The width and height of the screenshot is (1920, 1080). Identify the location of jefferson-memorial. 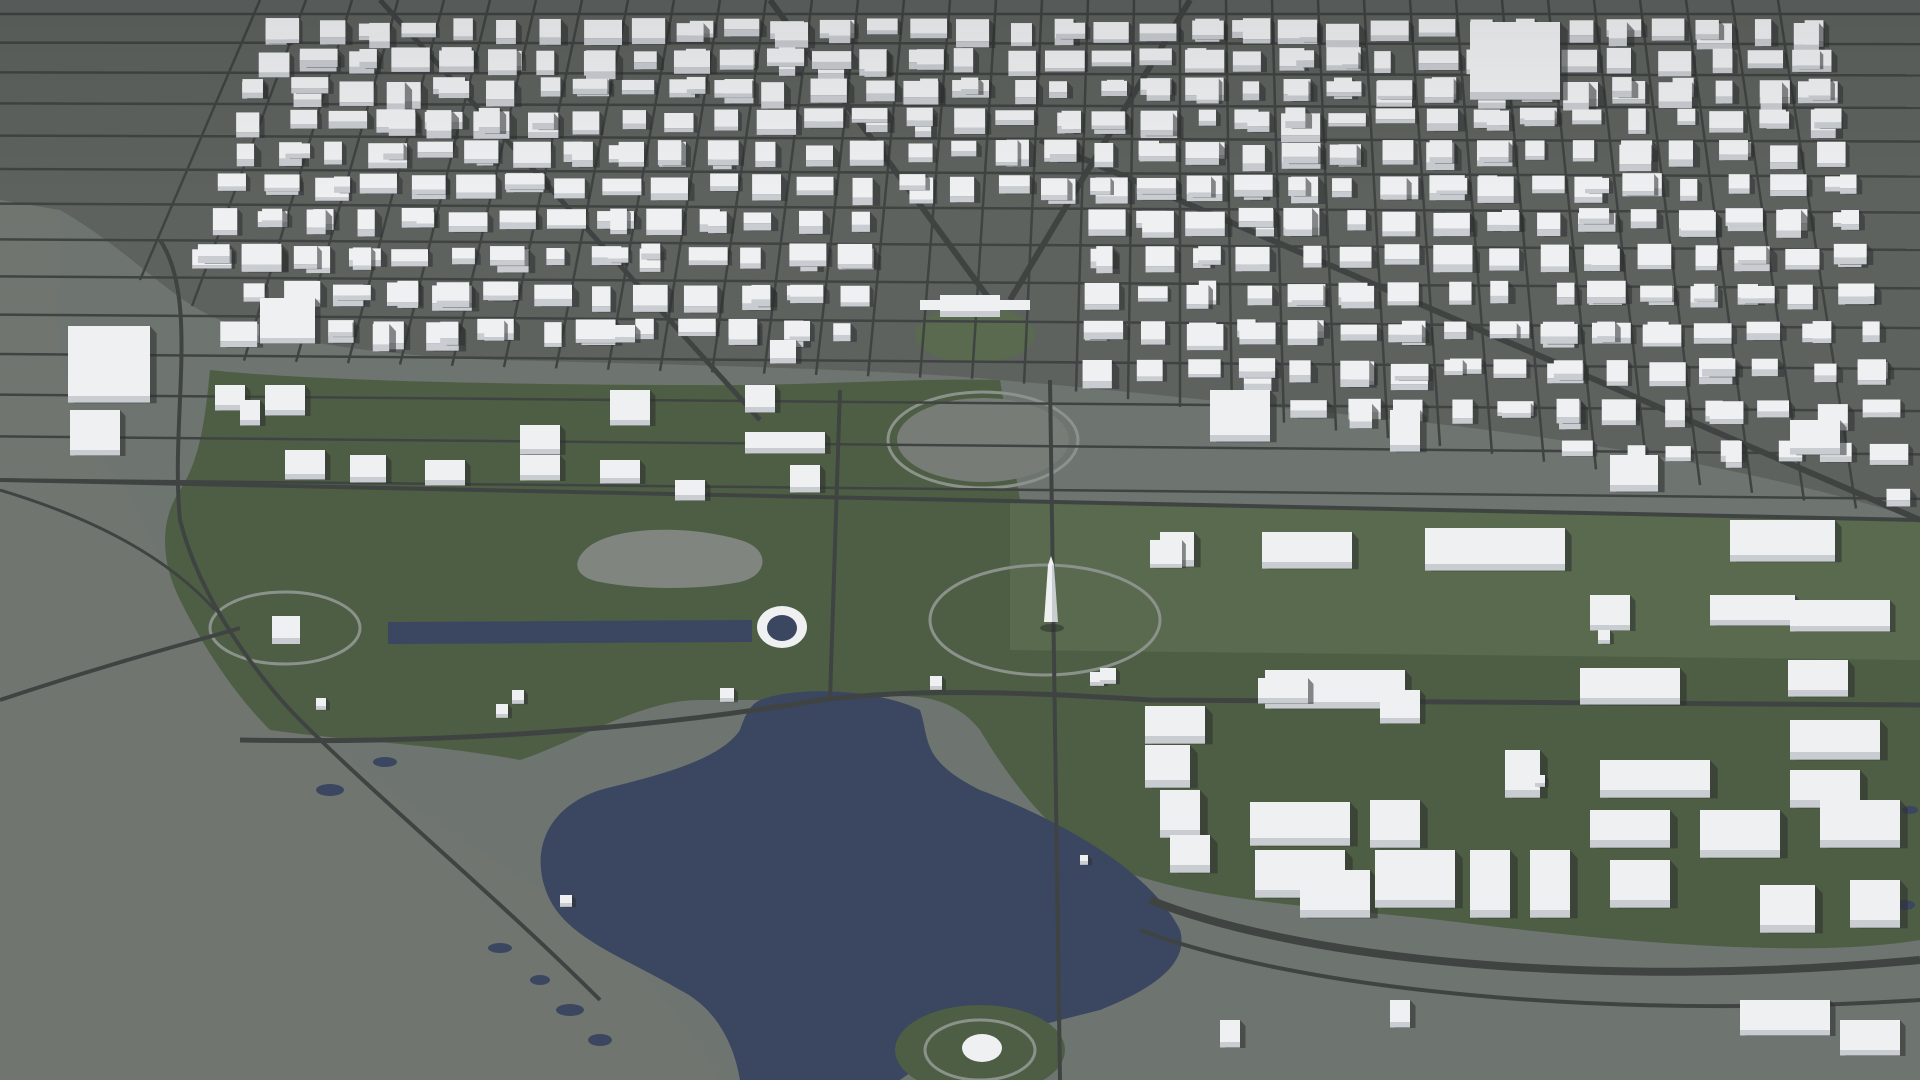
(982, 1048).